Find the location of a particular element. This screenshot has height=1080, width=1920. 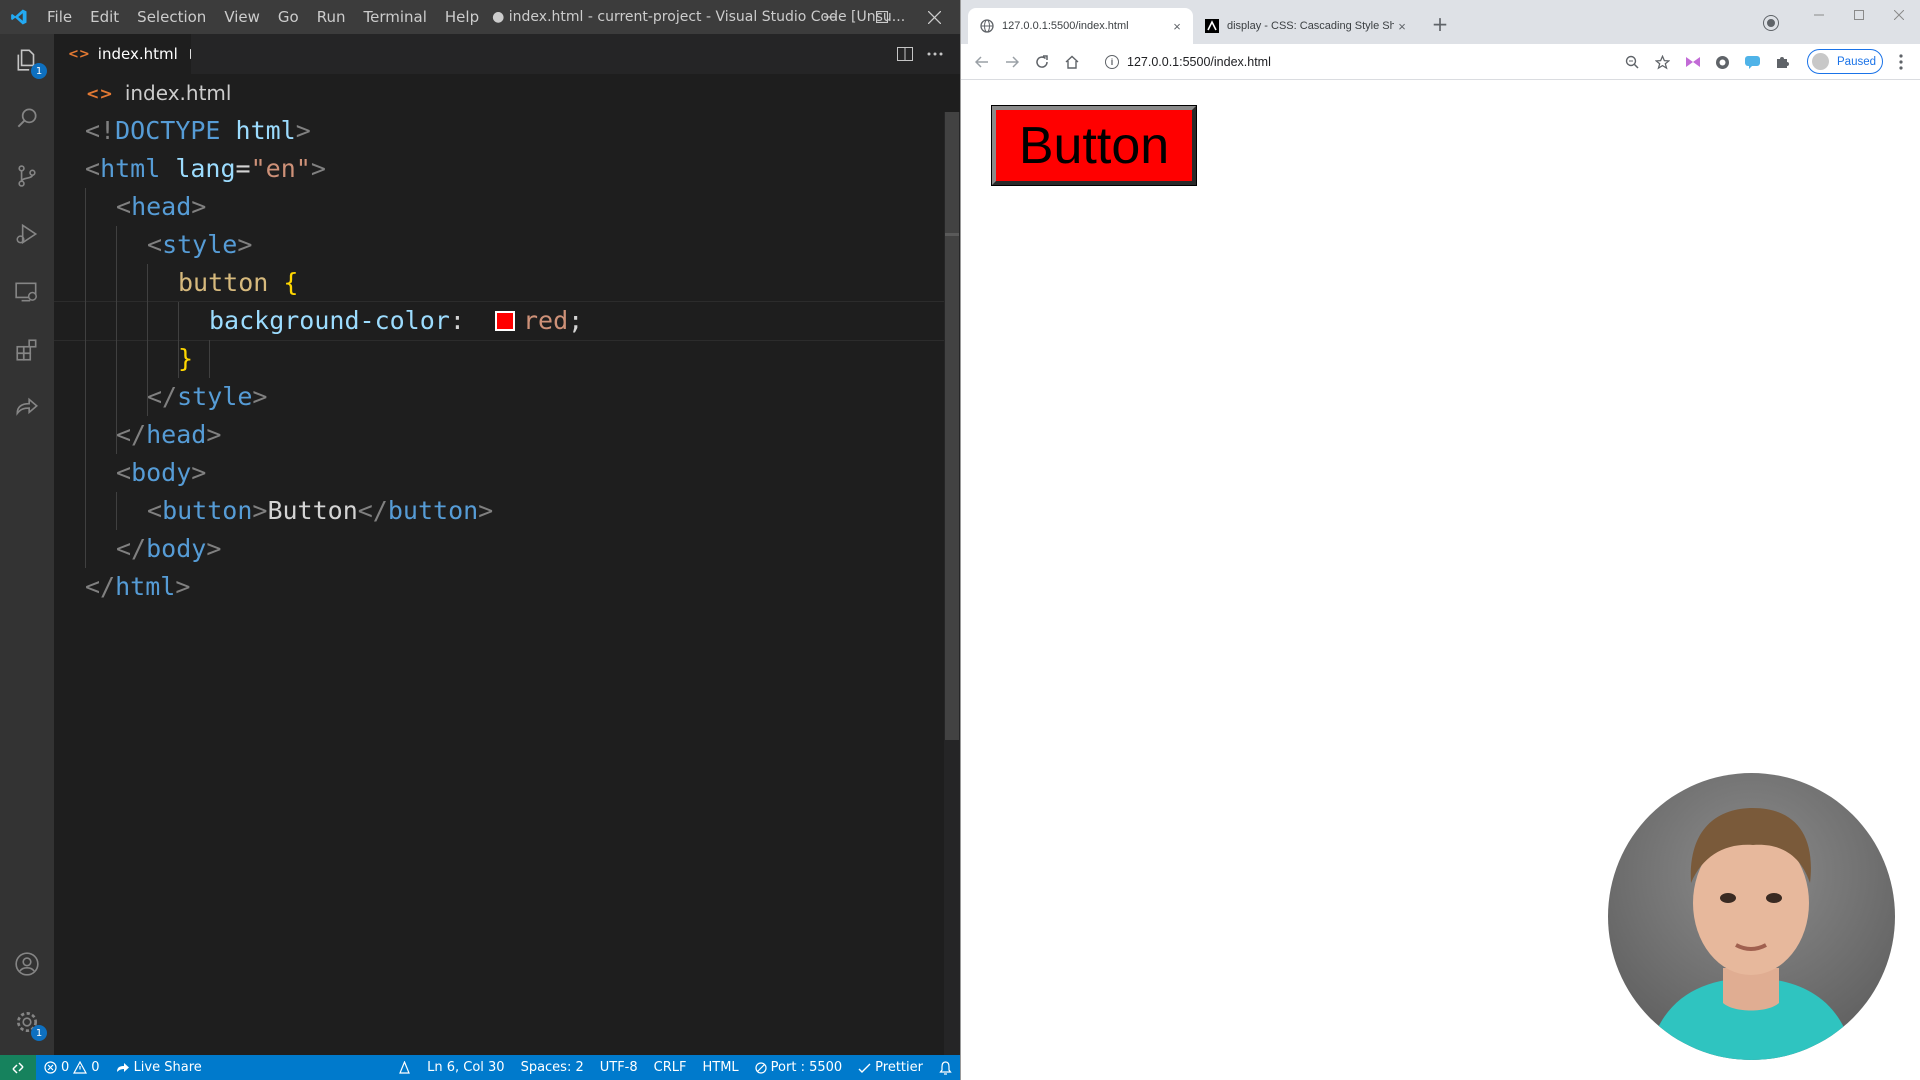

rendered-red-button: Button is located at coordinates (1094, 145).